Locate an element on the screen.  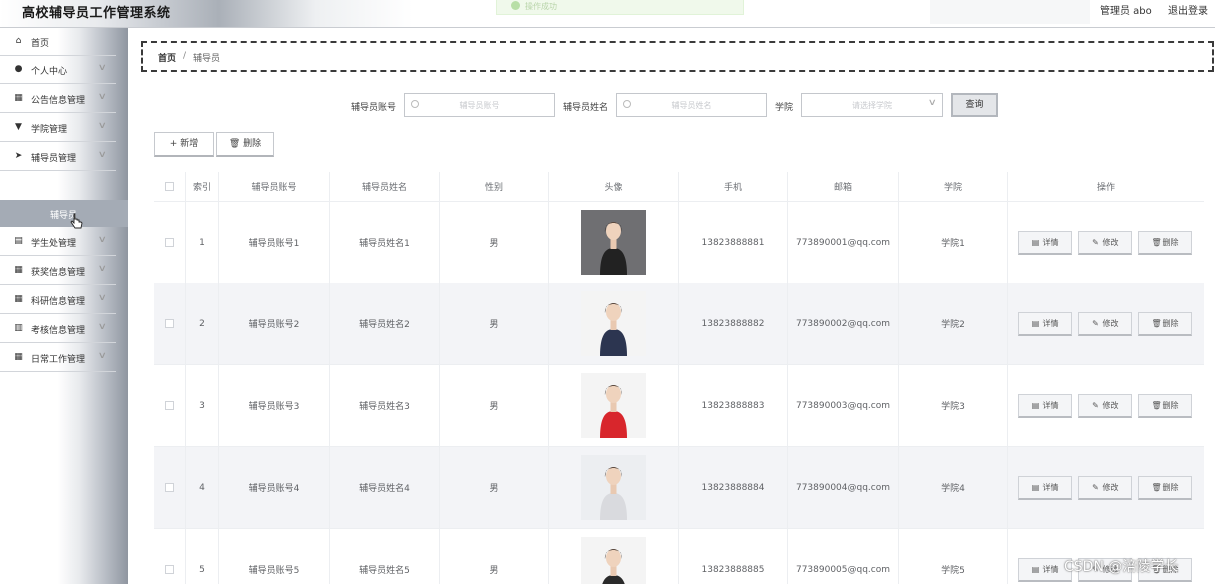
trophy-icon: ▼ is located at coordinates (18, 127).